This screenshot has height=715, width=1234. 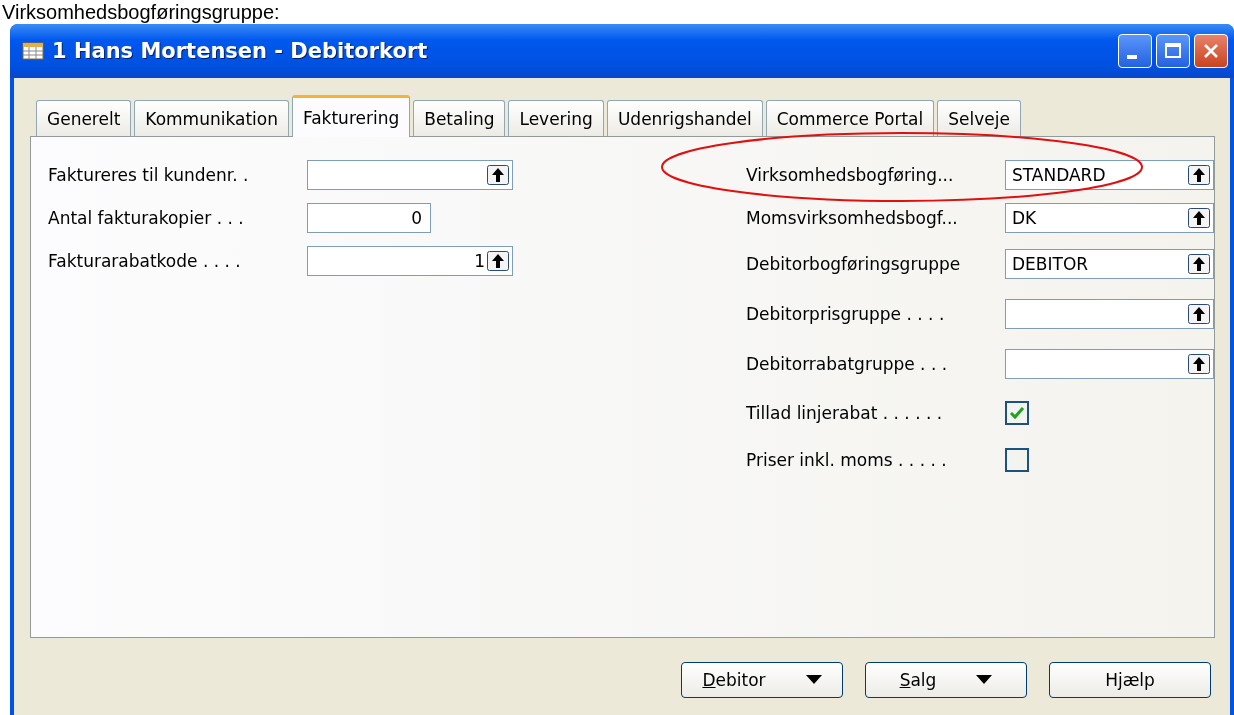 What do you see at coordinates (84, 118) in the screenshot?
I see `tab: Generelt` at bounding box center [84, 118].